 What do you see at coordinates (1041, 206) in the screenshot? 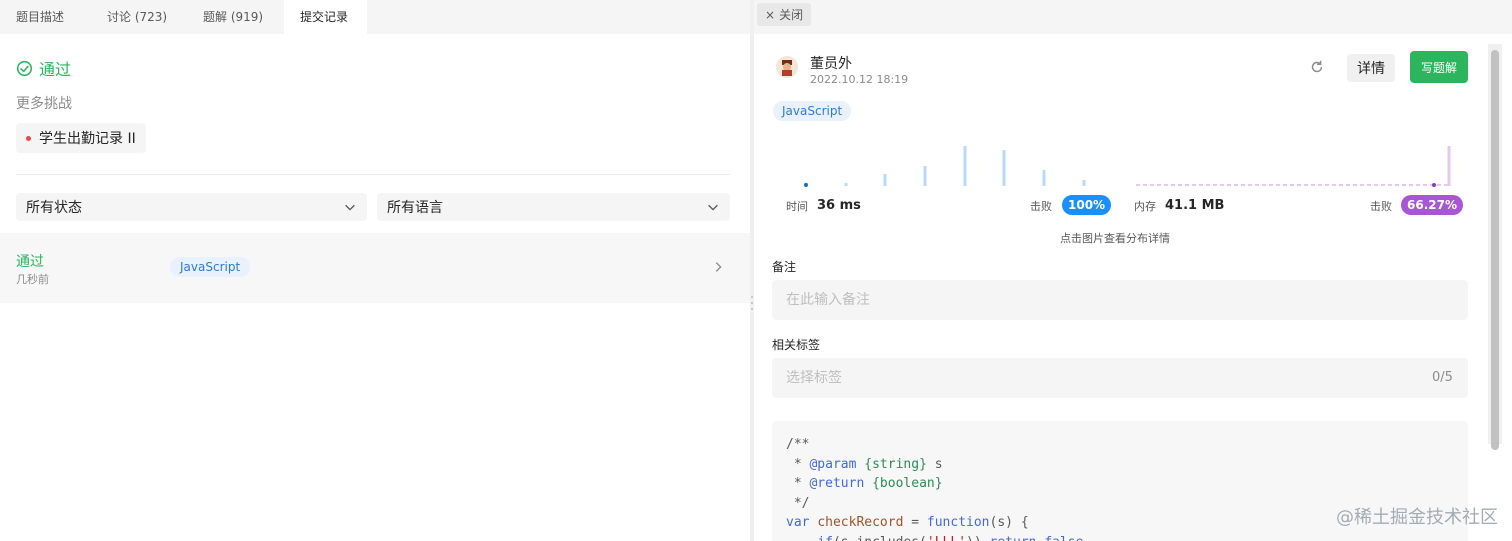
I see `time-beat-label: 击败` at bounding box center [1041, 206].